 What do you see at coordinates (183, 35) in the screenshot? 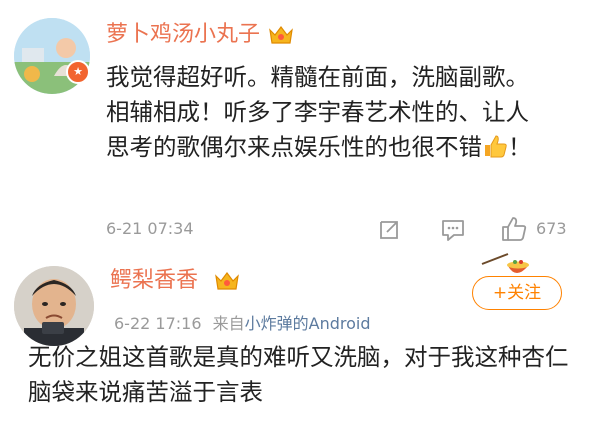
I see `username: 萝卜鸡汤小丸子` at bounding box center [183, 35].